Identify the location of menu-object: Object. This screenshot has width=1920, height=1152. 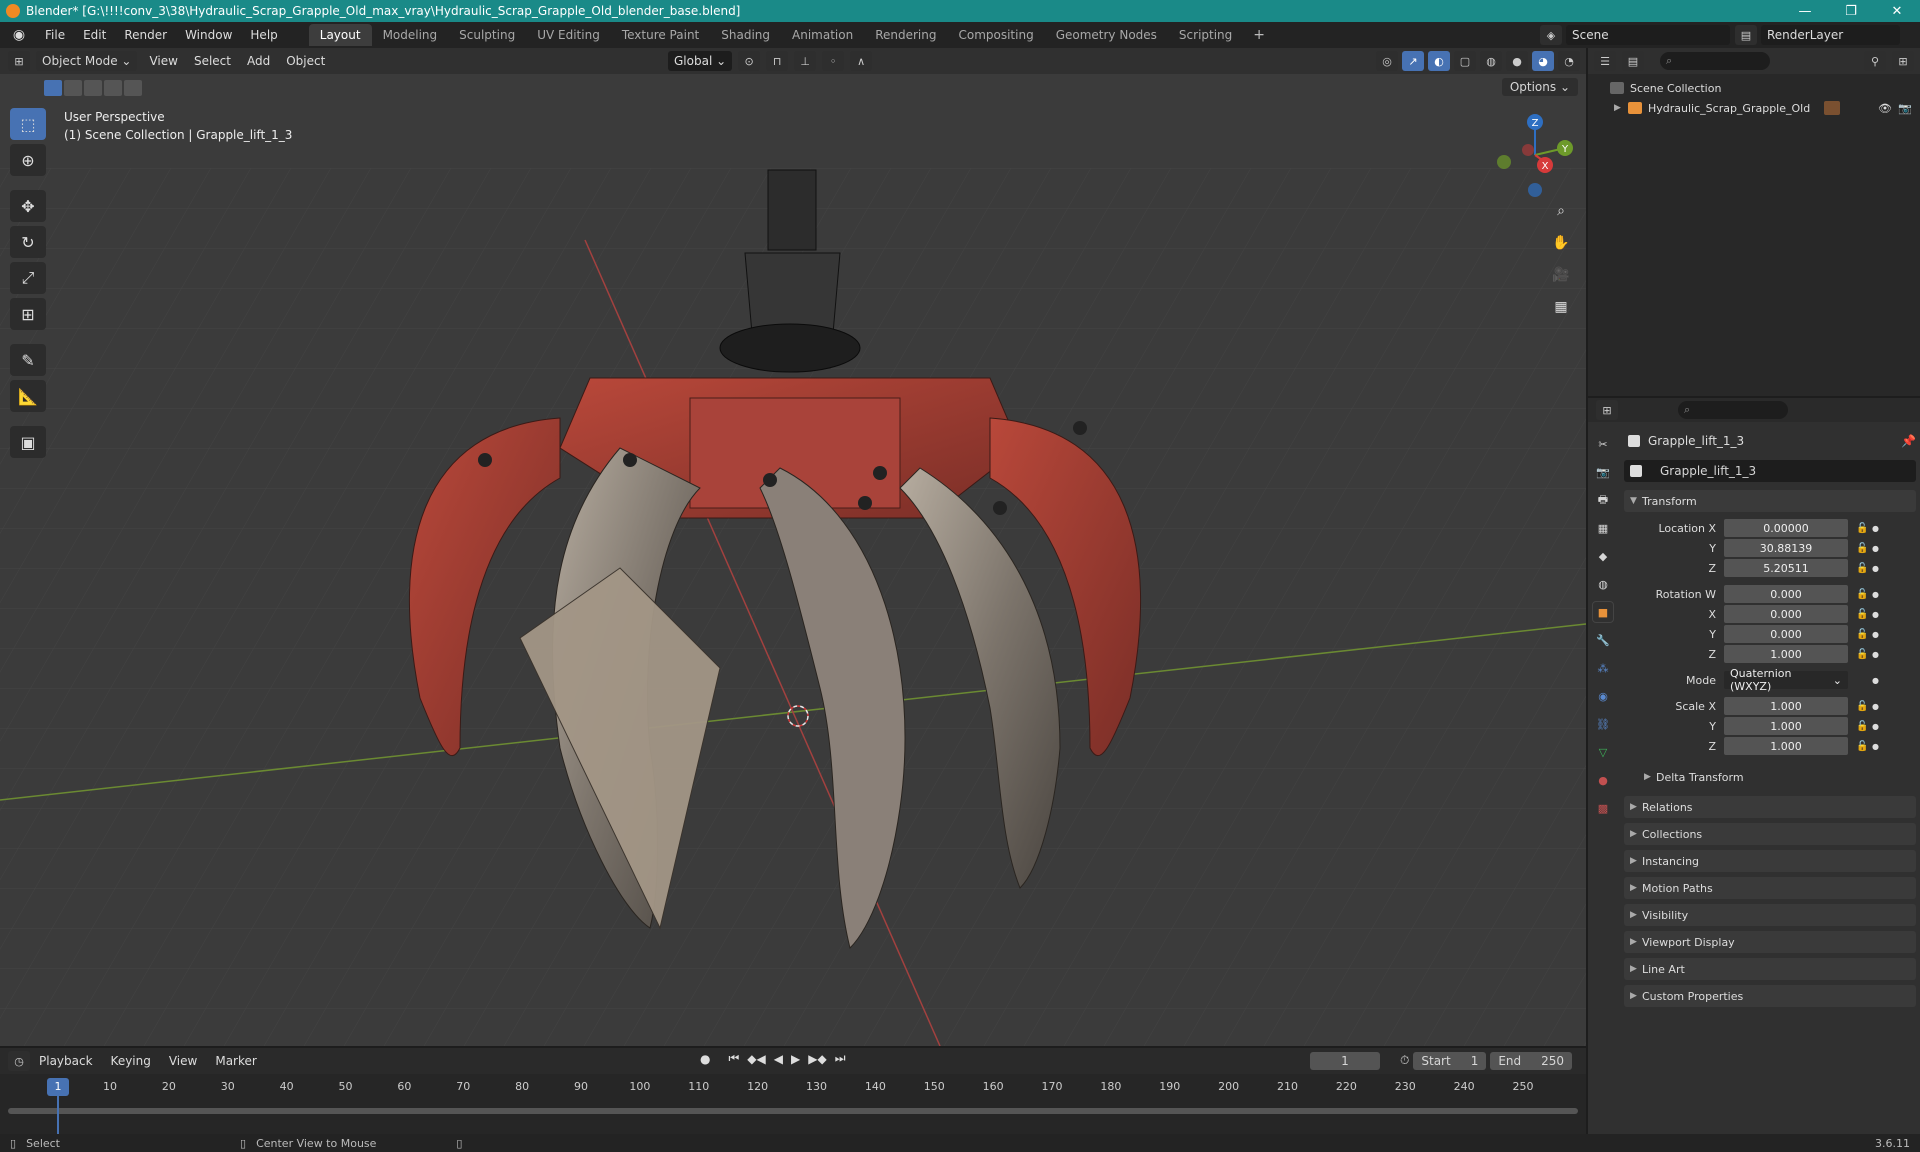
(305, 61).